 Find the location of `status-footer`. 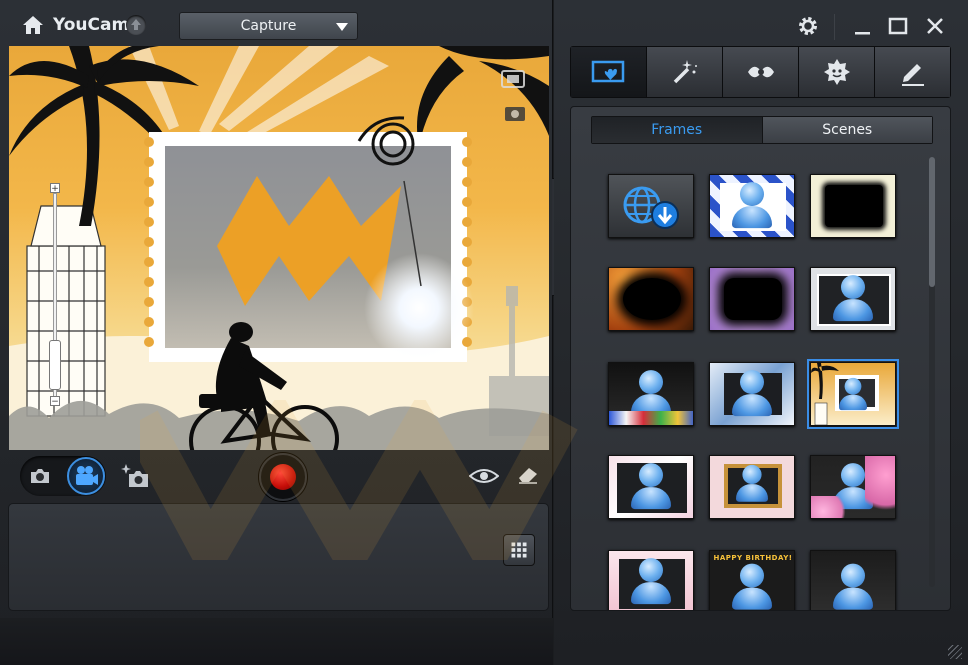

status-footer is located at coordinates (276, 641).